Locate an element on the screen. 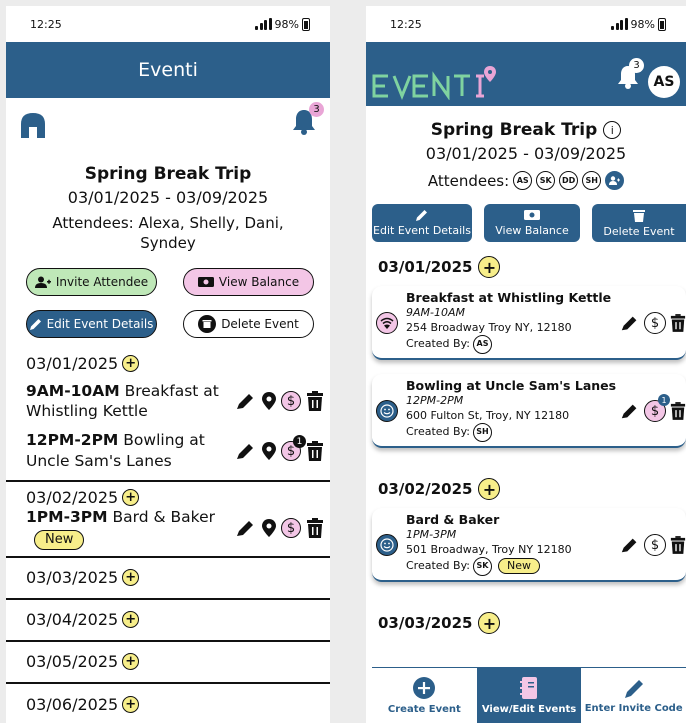 The height and width of the screenshot is (723, 686). event-row: 9AM-10AM Breakfast at Whistling Kettle $ is located at coordinates (168, 402).